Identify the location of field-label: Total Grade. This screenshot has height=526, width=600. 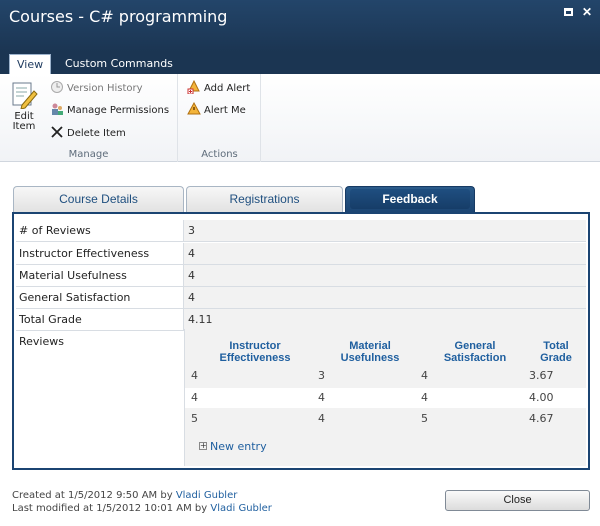
(101, 319).